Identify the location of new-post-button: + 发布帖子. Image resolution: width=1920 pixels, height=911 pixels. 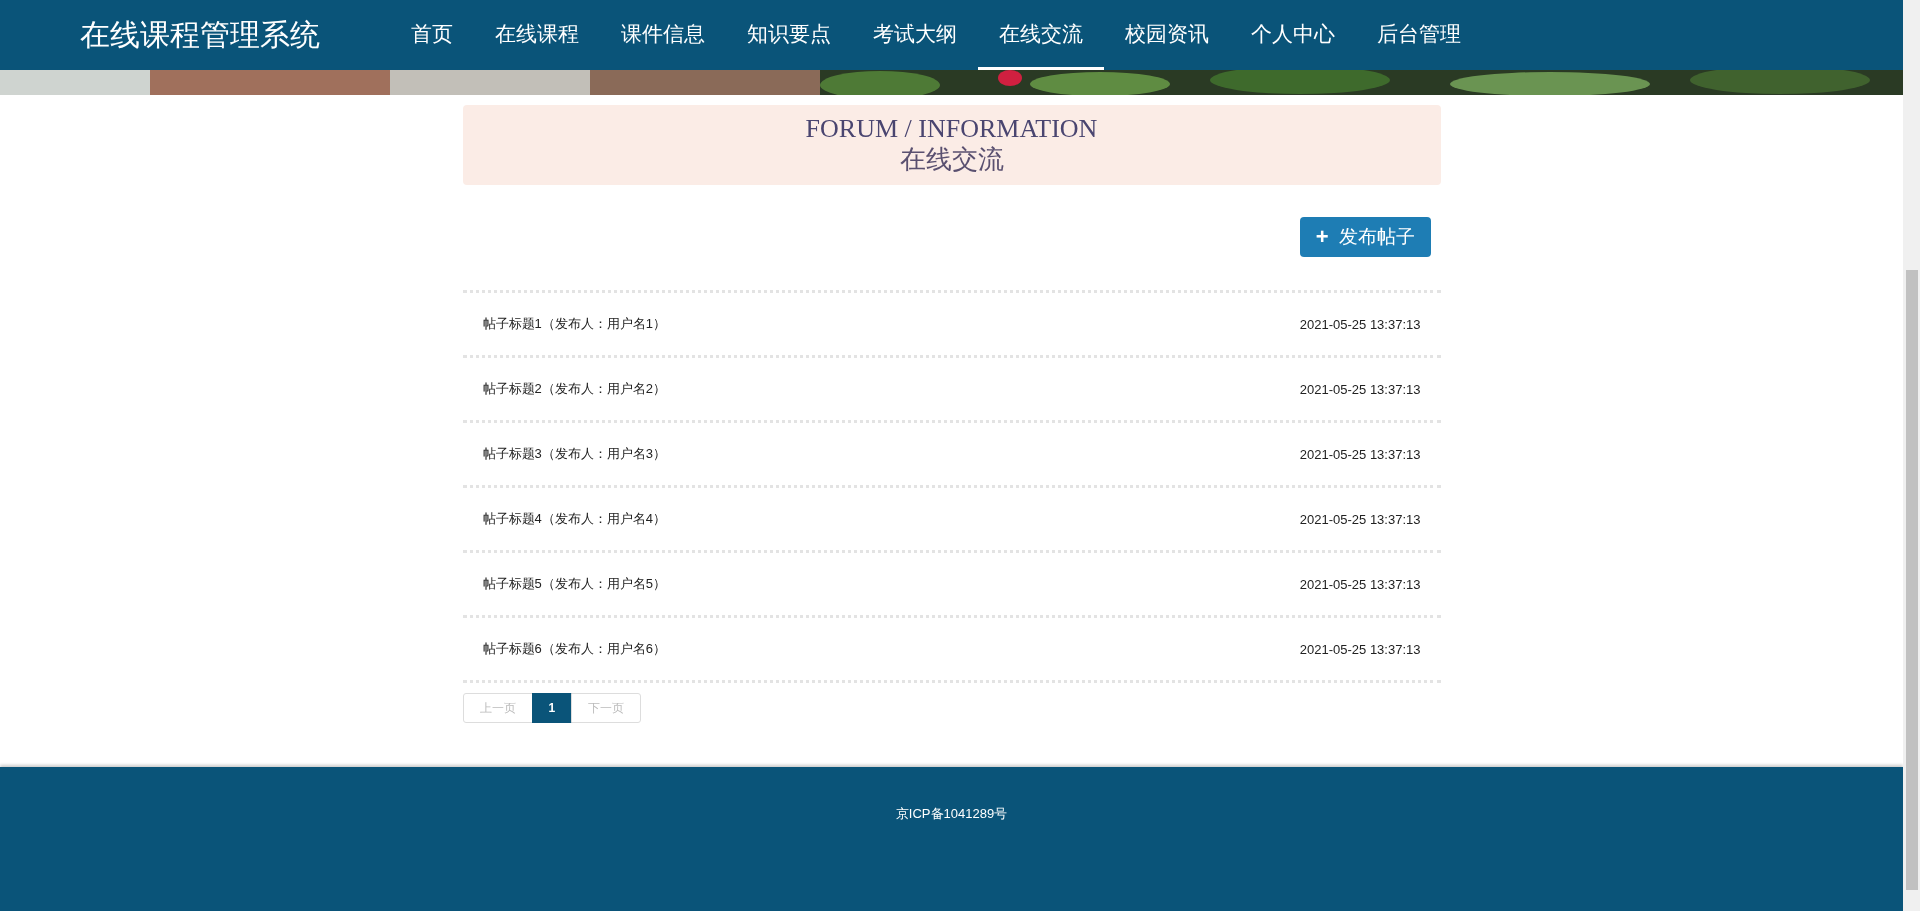
(1365, 237).